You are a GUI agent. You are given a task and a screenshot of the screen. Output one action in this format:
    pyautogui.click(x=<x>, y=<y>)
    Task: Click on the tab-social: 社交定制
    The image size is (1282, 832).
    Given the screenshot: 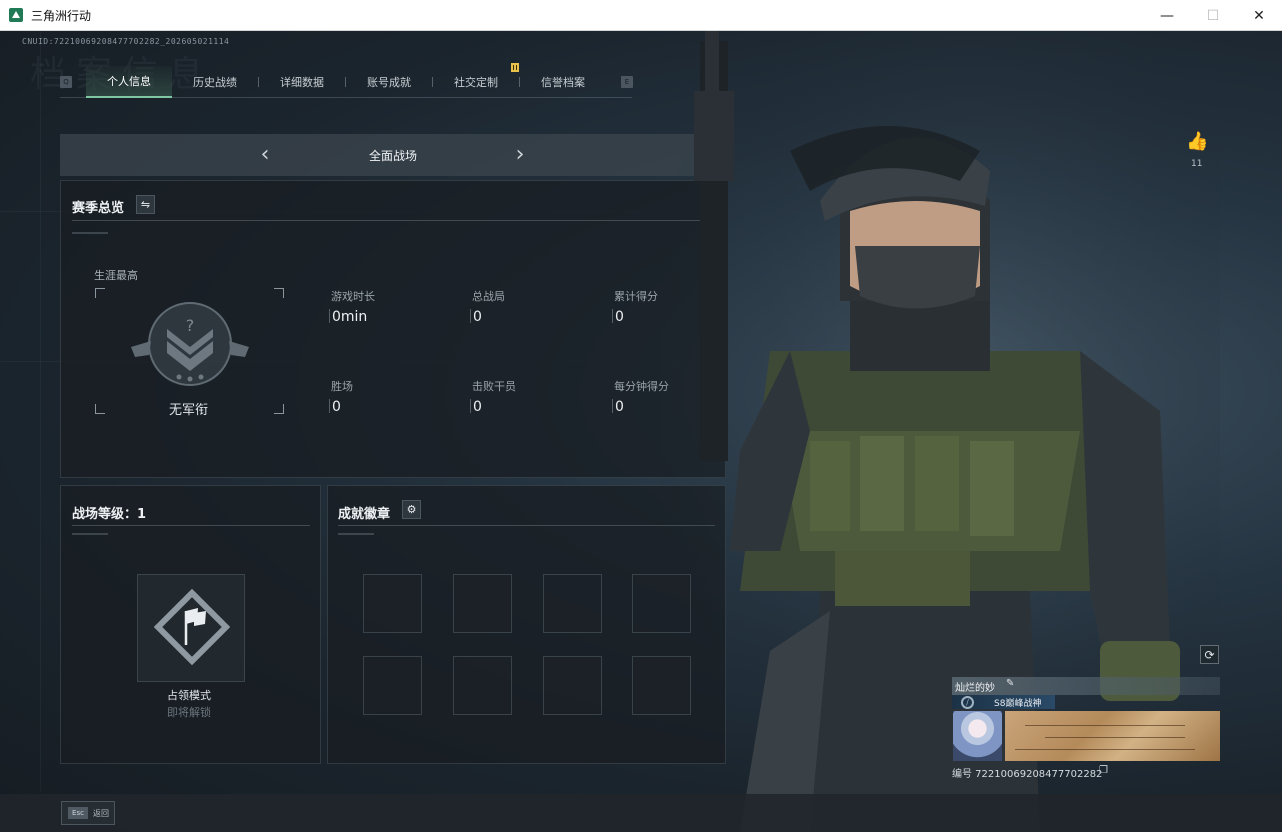 What is the action you would take?
    pyautogui.click(x=476, y=80)
    